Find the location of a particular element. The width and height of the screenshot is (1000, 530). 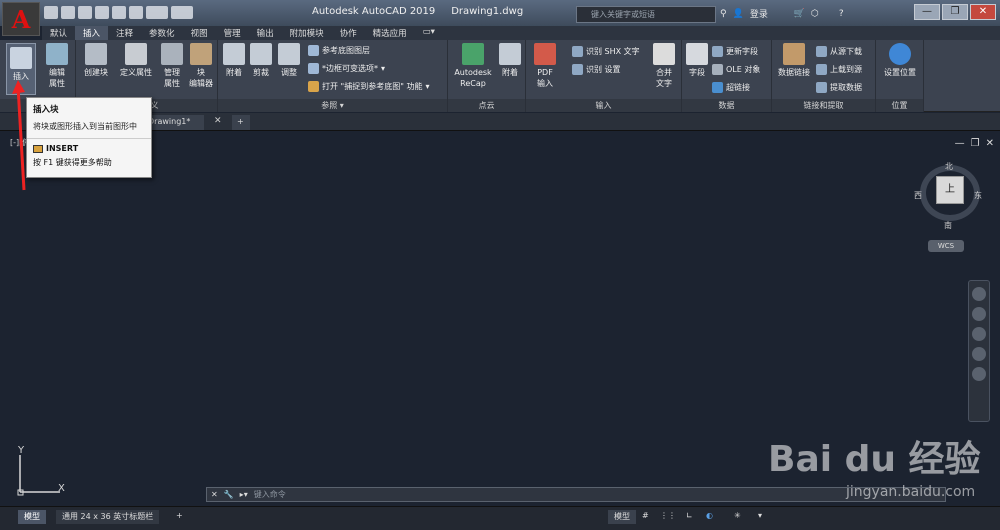

tab-parametric: 参数化 is located at coordinates (162, 33).